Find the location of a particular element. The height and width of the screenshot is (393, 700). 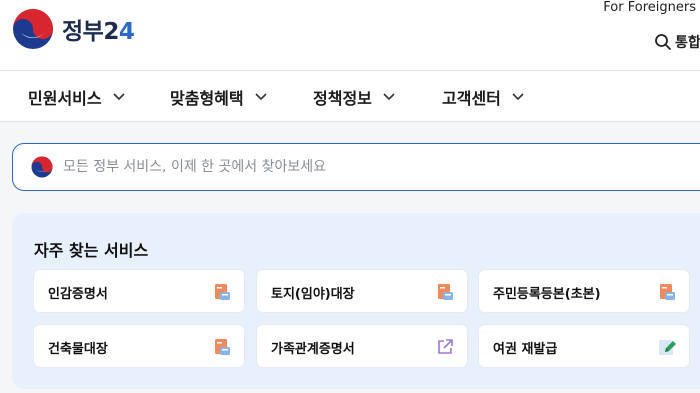

logo-wordmark: 정부24 is located at coordinates (98, 29).